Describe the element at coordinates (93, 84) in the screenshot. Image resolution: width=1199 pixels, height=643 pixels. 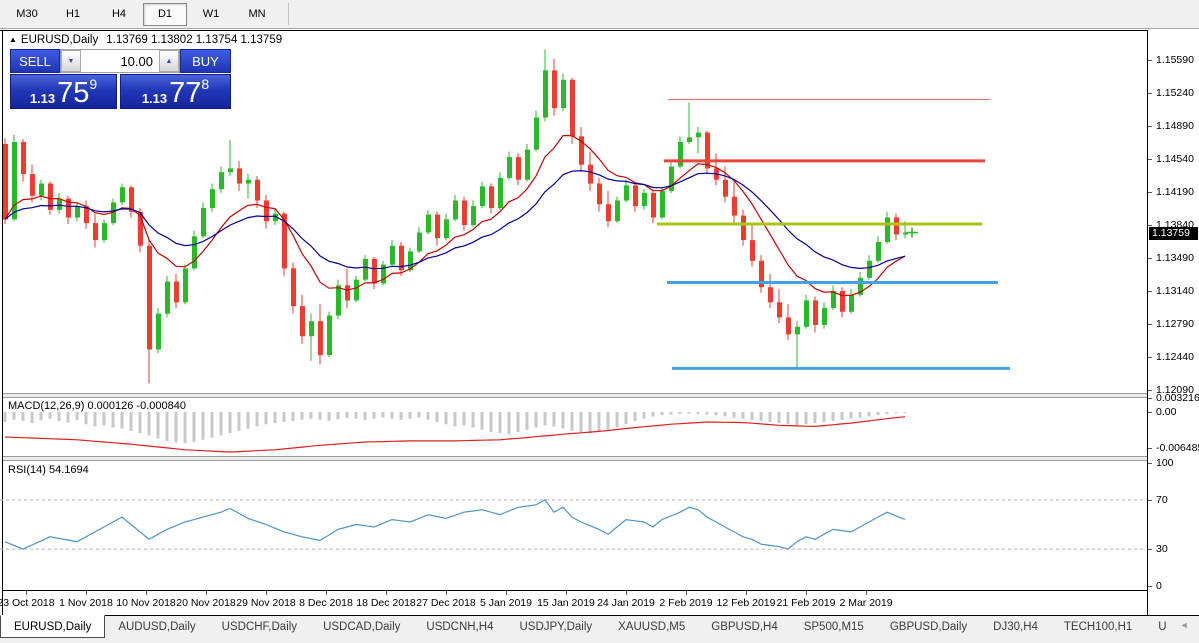
I see `sell-price-sup: 9` at that location.